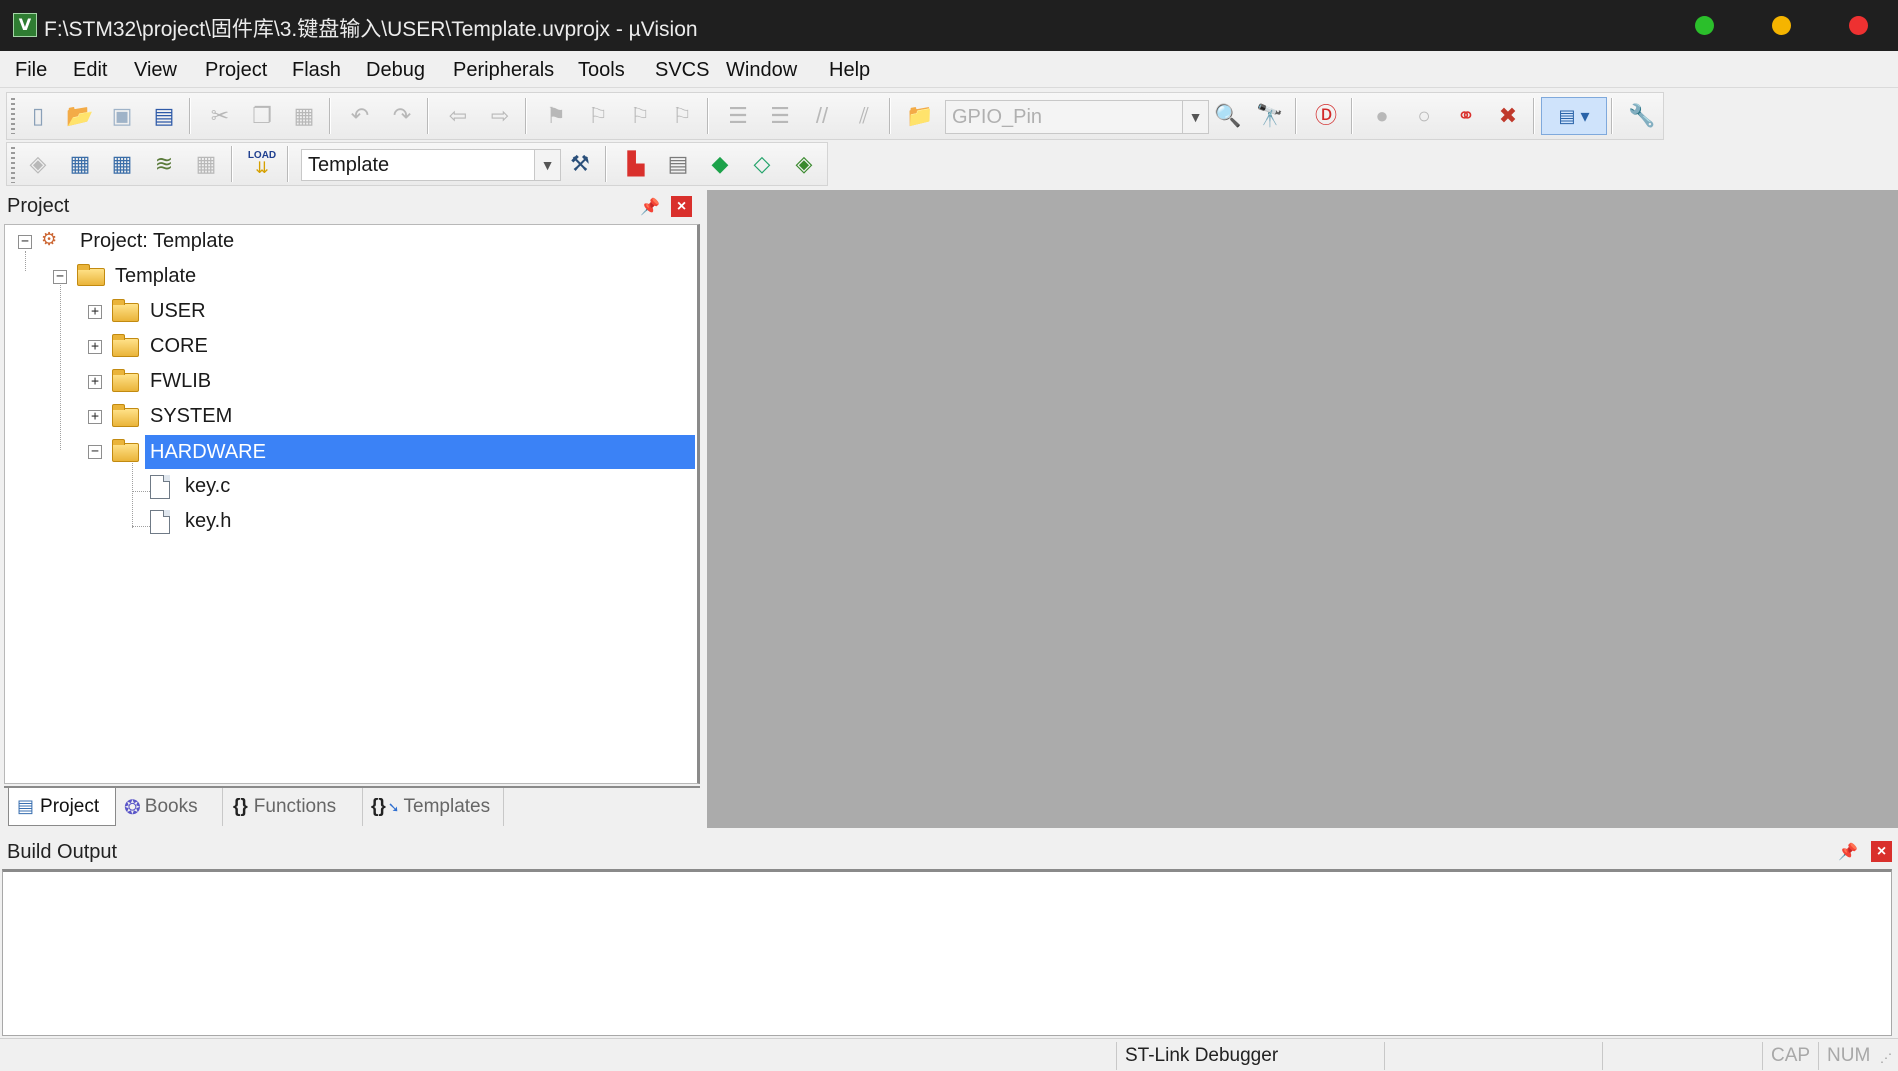  Describe the element at coordinates (155, 70) in the screenshot. I see `menu-view: View` at that location.